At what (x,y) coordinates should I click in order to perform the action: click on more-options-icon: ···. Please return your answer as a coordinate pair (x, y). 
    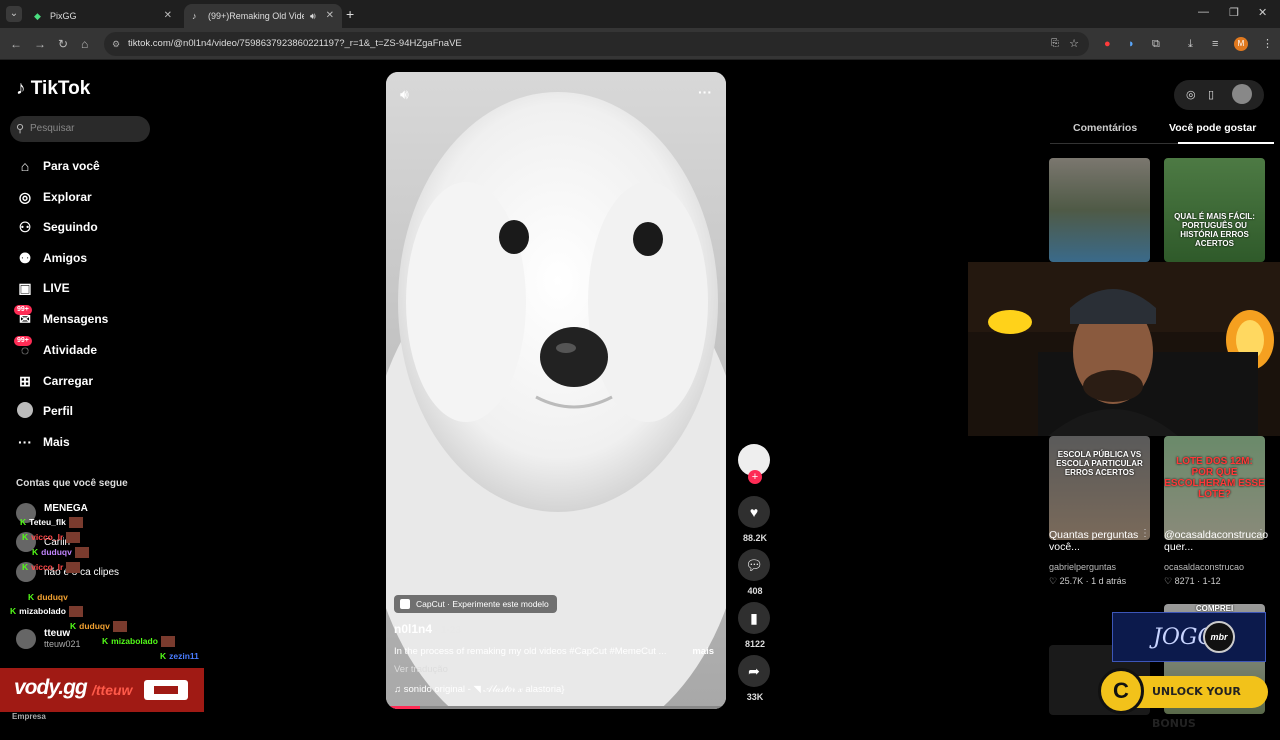
    Looking at the image, I should click on (705, 92).